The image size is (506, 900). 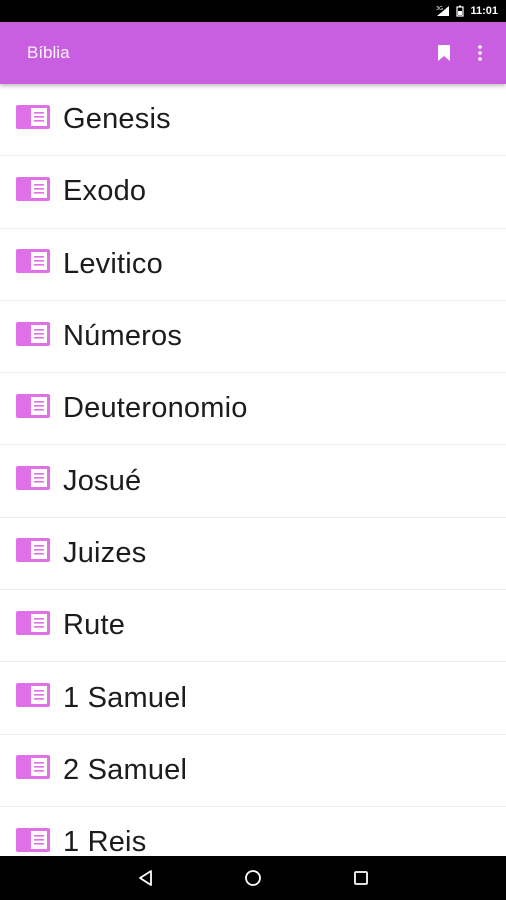 What do you see at coordinates (253, 120) in the screenshot?
I see `list-item: Genesis` at bounding box center [253, 120].